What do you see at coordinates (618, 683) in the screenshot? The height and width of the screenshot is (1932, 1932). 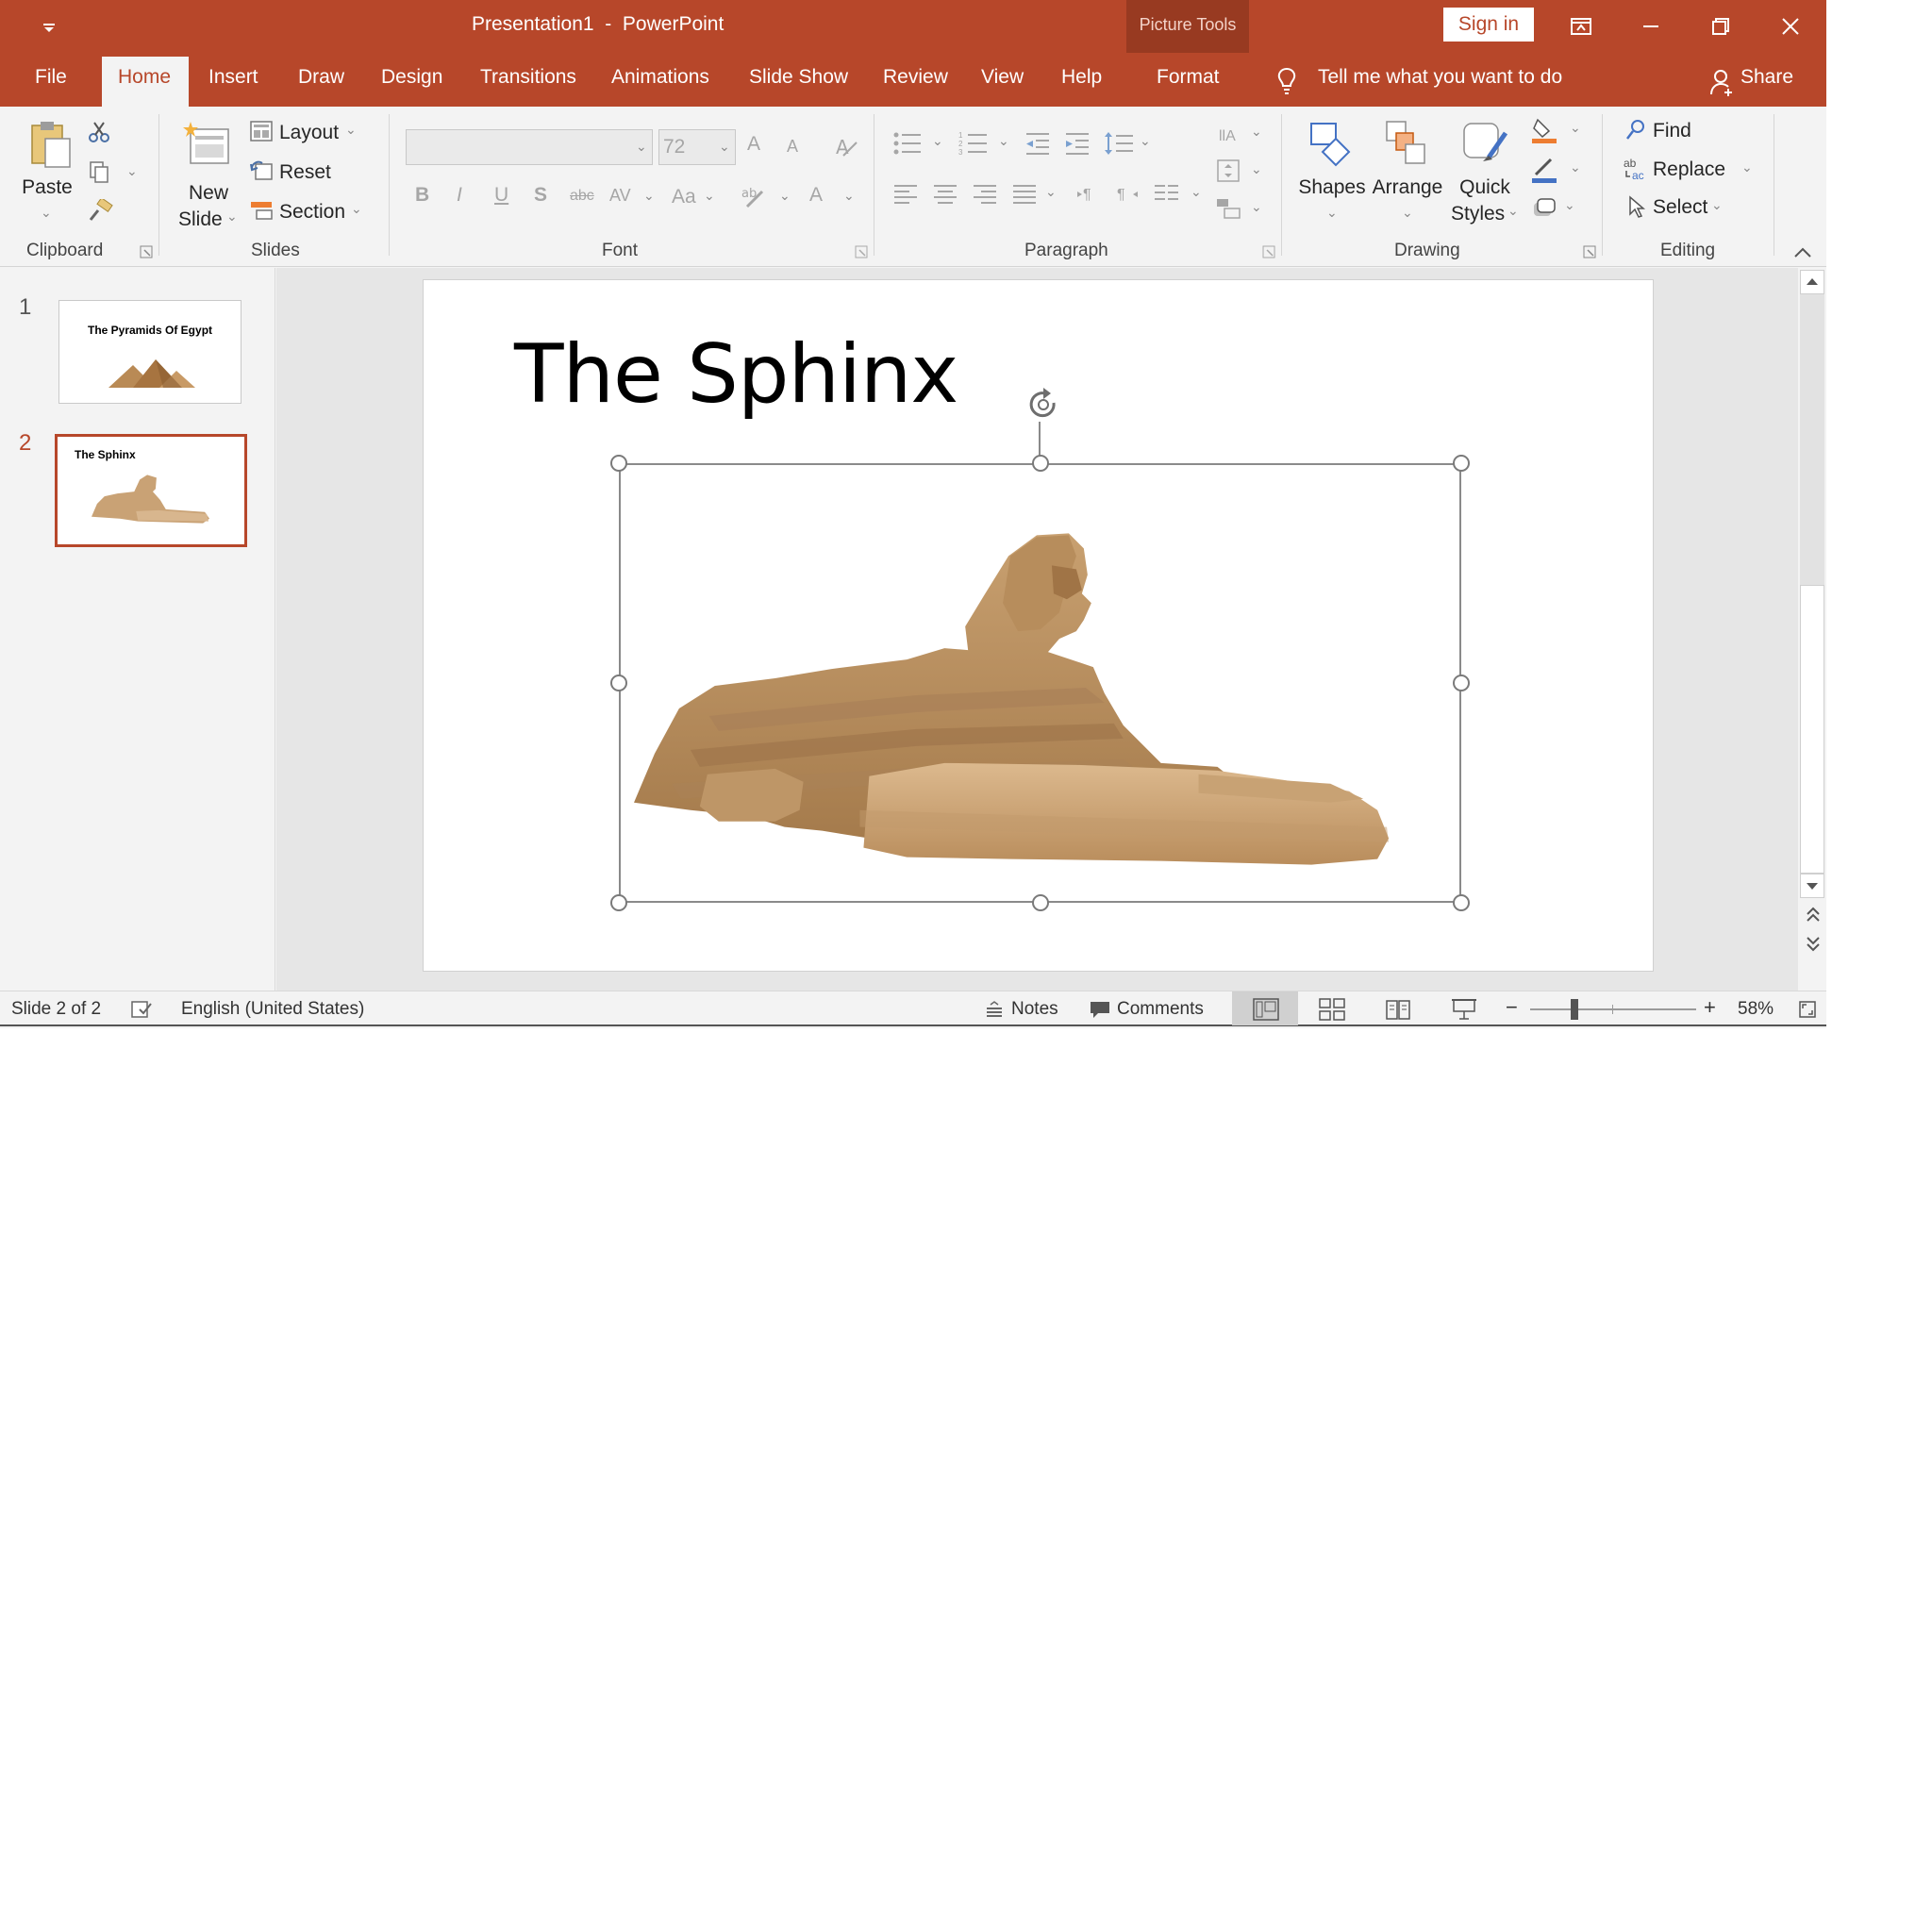 I see `resize-handle-left` at bounding box center [618, 683].